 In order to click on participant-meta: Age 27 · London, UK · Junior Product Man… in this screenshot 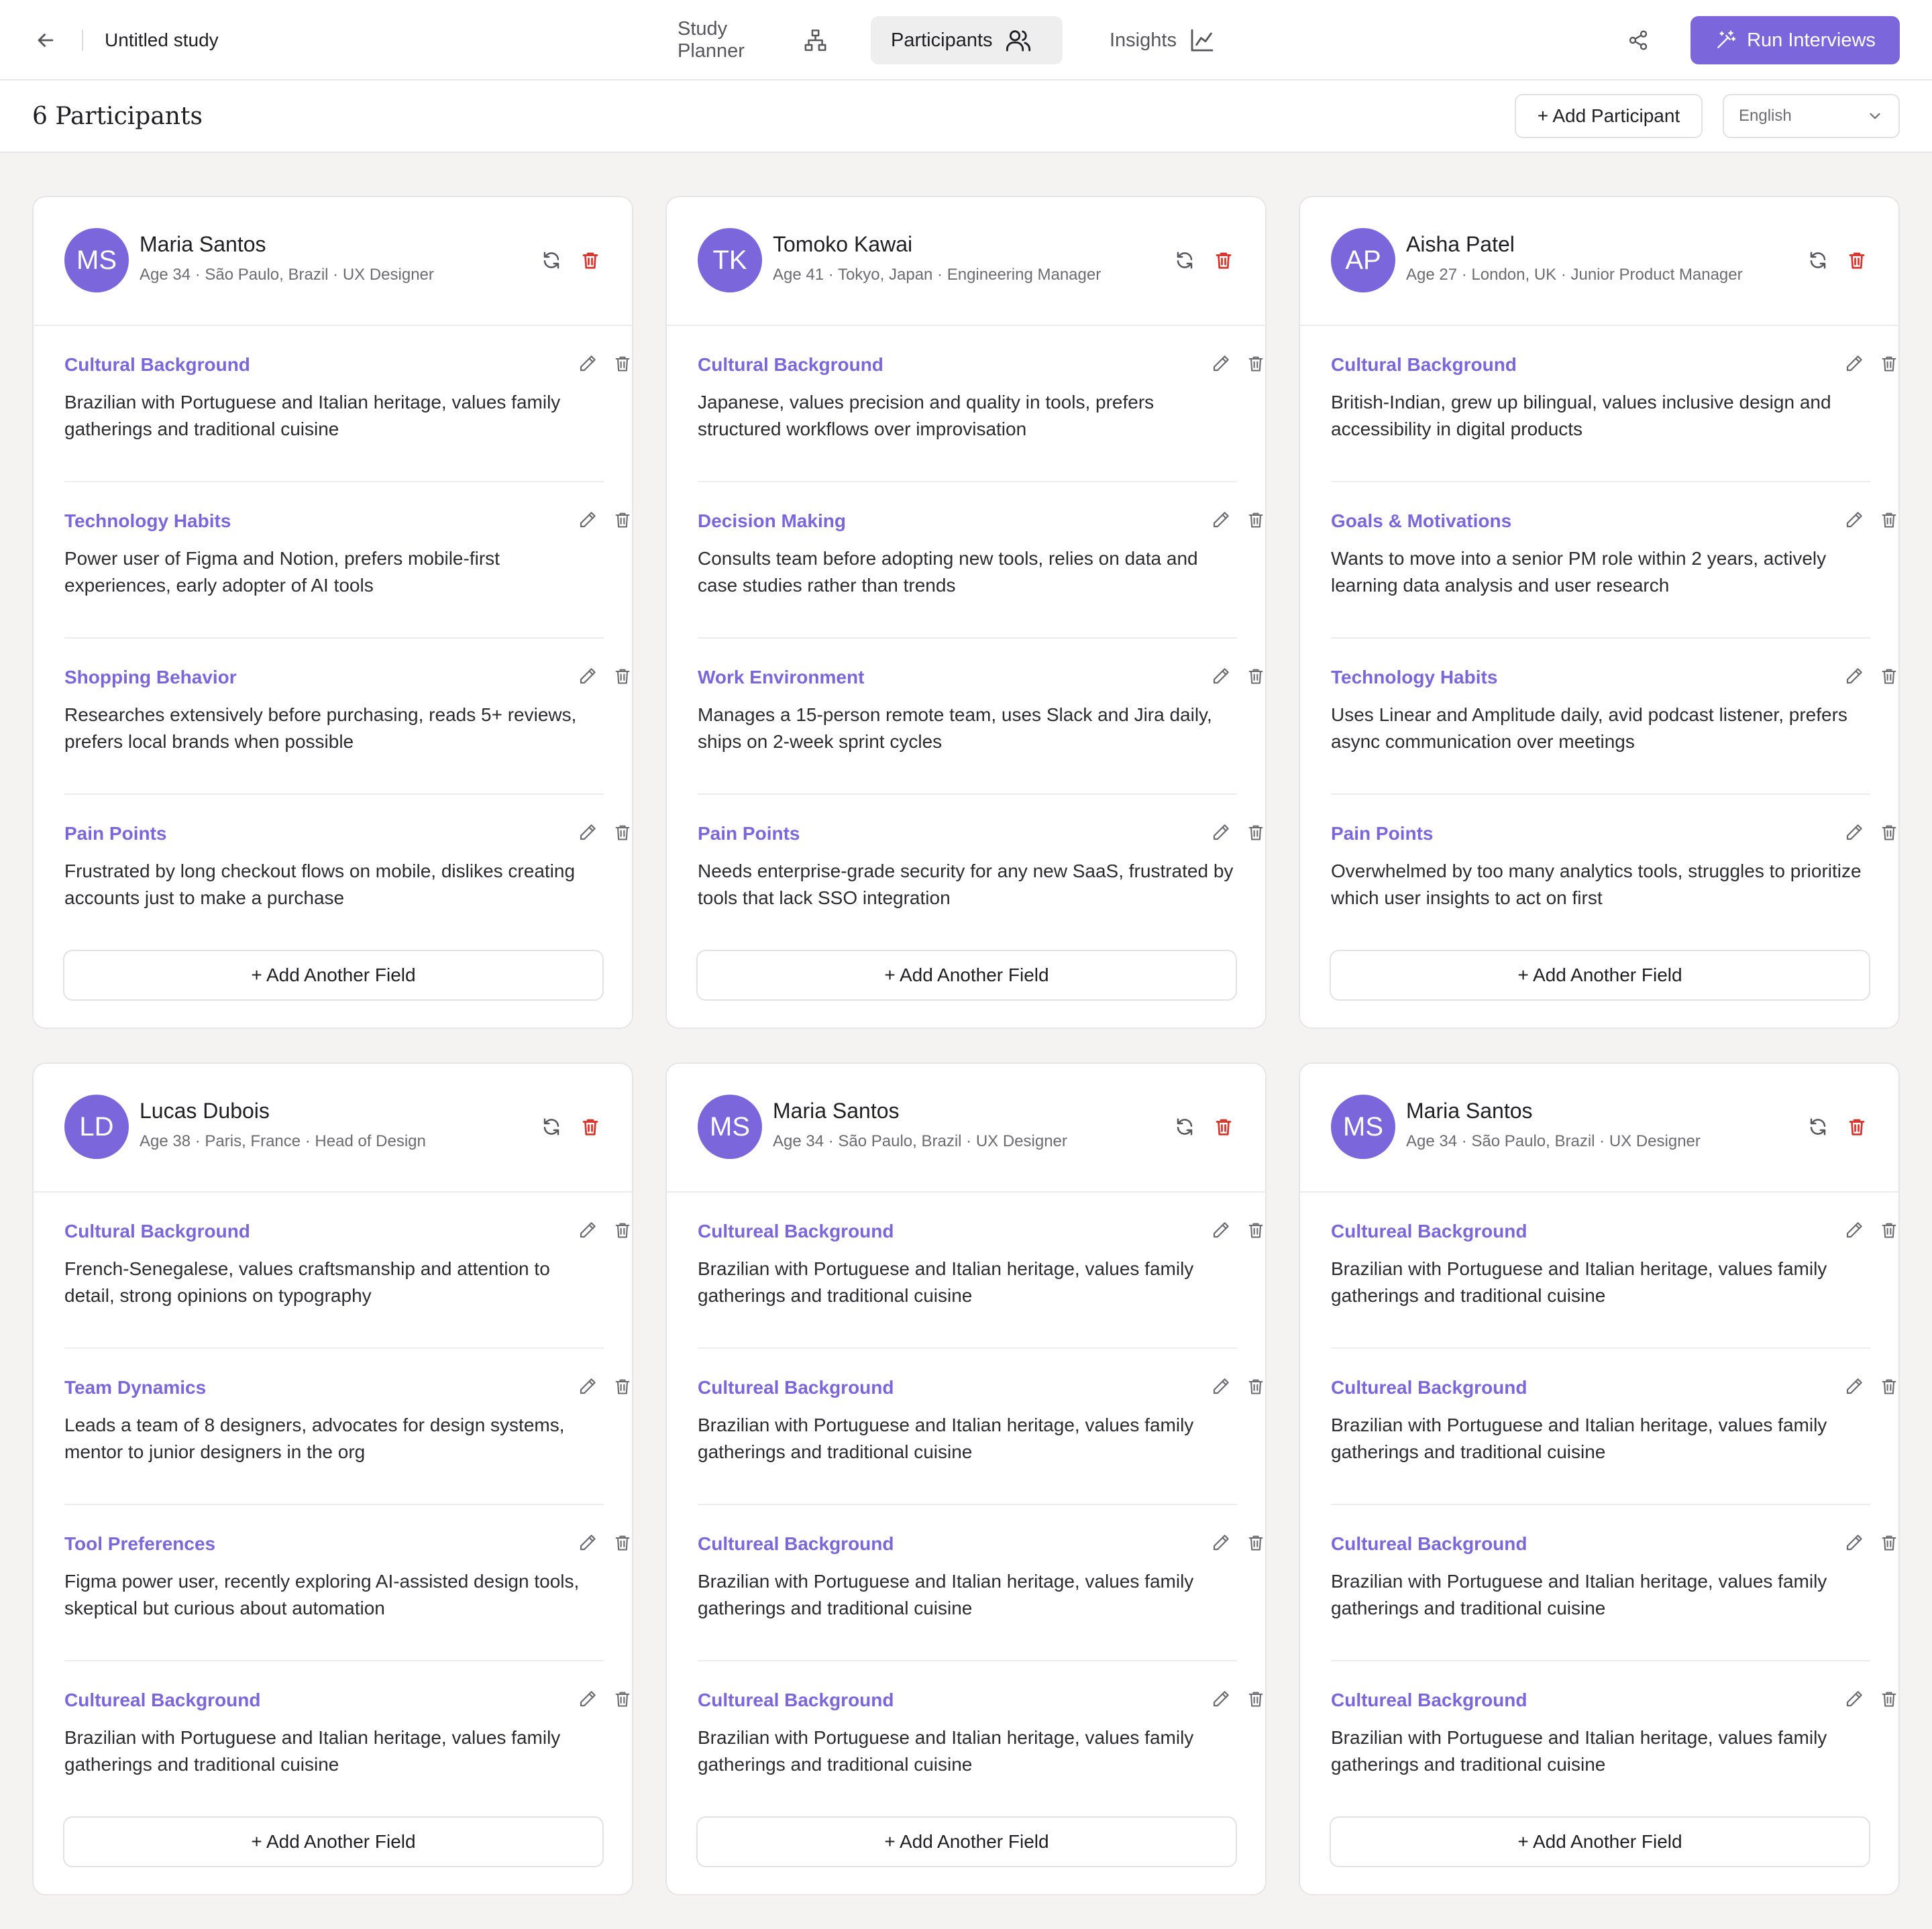, I will do `click(1574, 275)`.